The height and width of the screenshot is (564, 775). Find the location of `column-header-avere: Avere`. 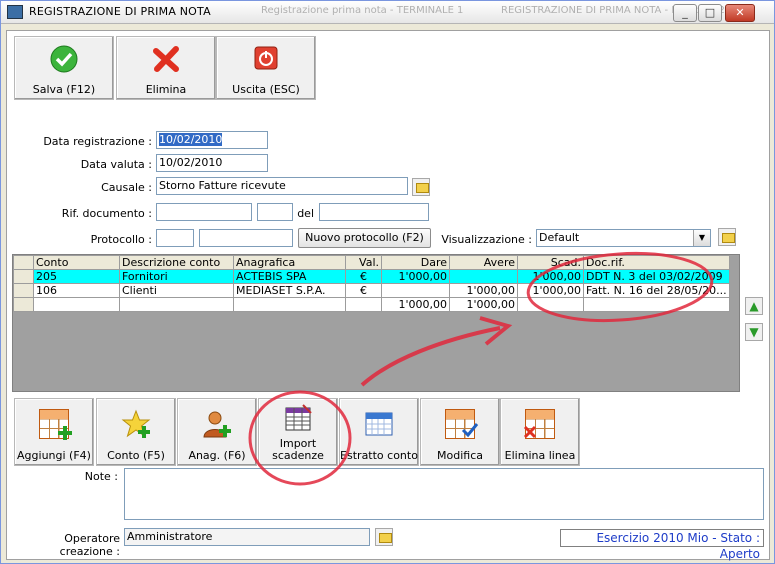

column-header-avere: Avere is located at coordinates (483, 262).